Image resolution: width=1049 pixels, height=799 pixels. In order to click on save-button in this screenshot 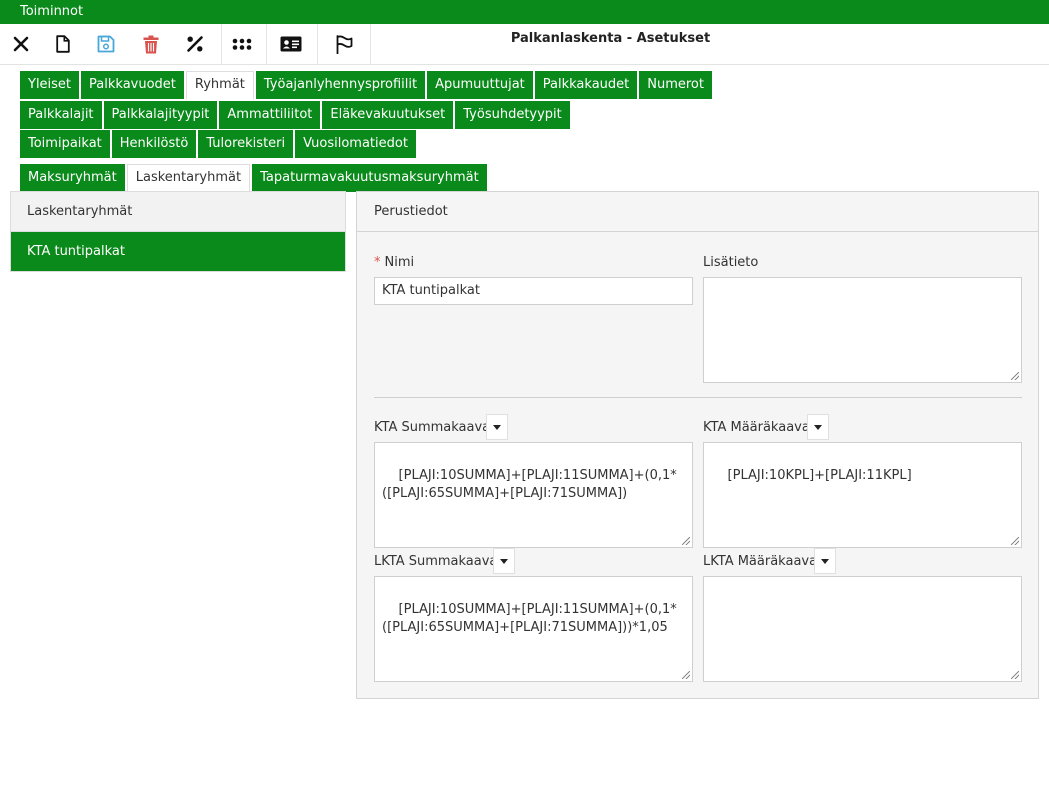, I will do `click(106, 44)`.